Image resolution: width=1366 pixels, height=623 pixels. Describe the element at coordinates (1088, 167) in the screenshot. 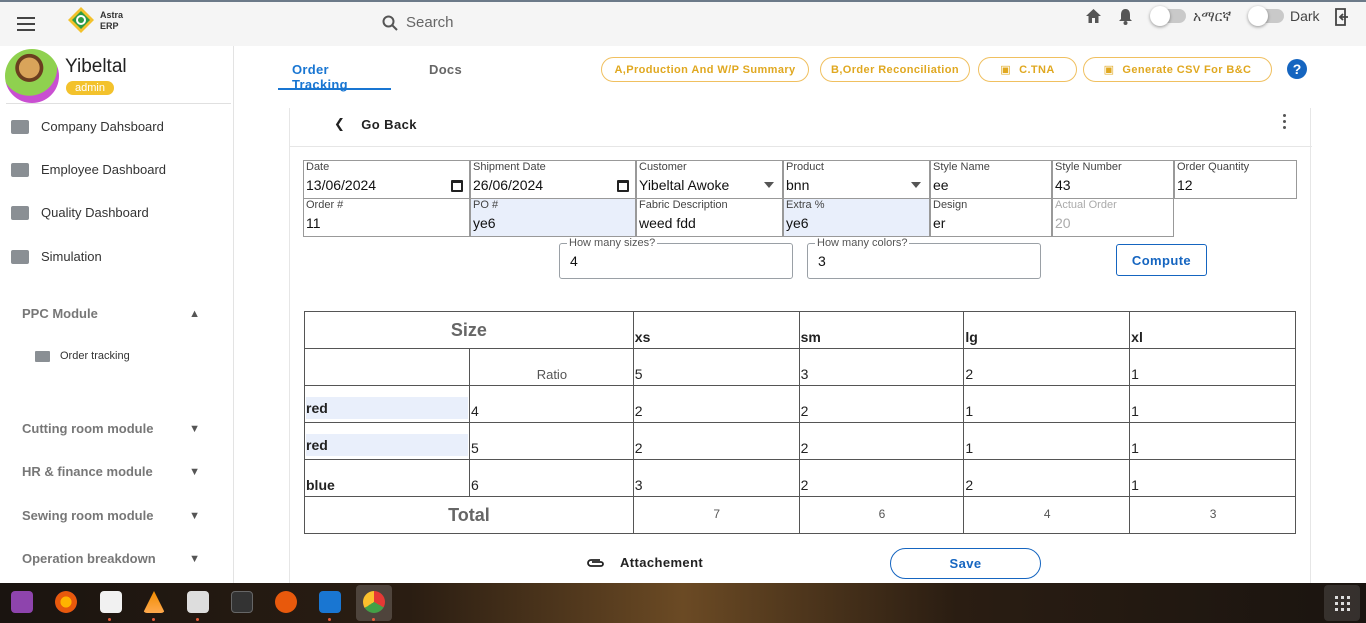

I see `field-label: Style Number` at that location.